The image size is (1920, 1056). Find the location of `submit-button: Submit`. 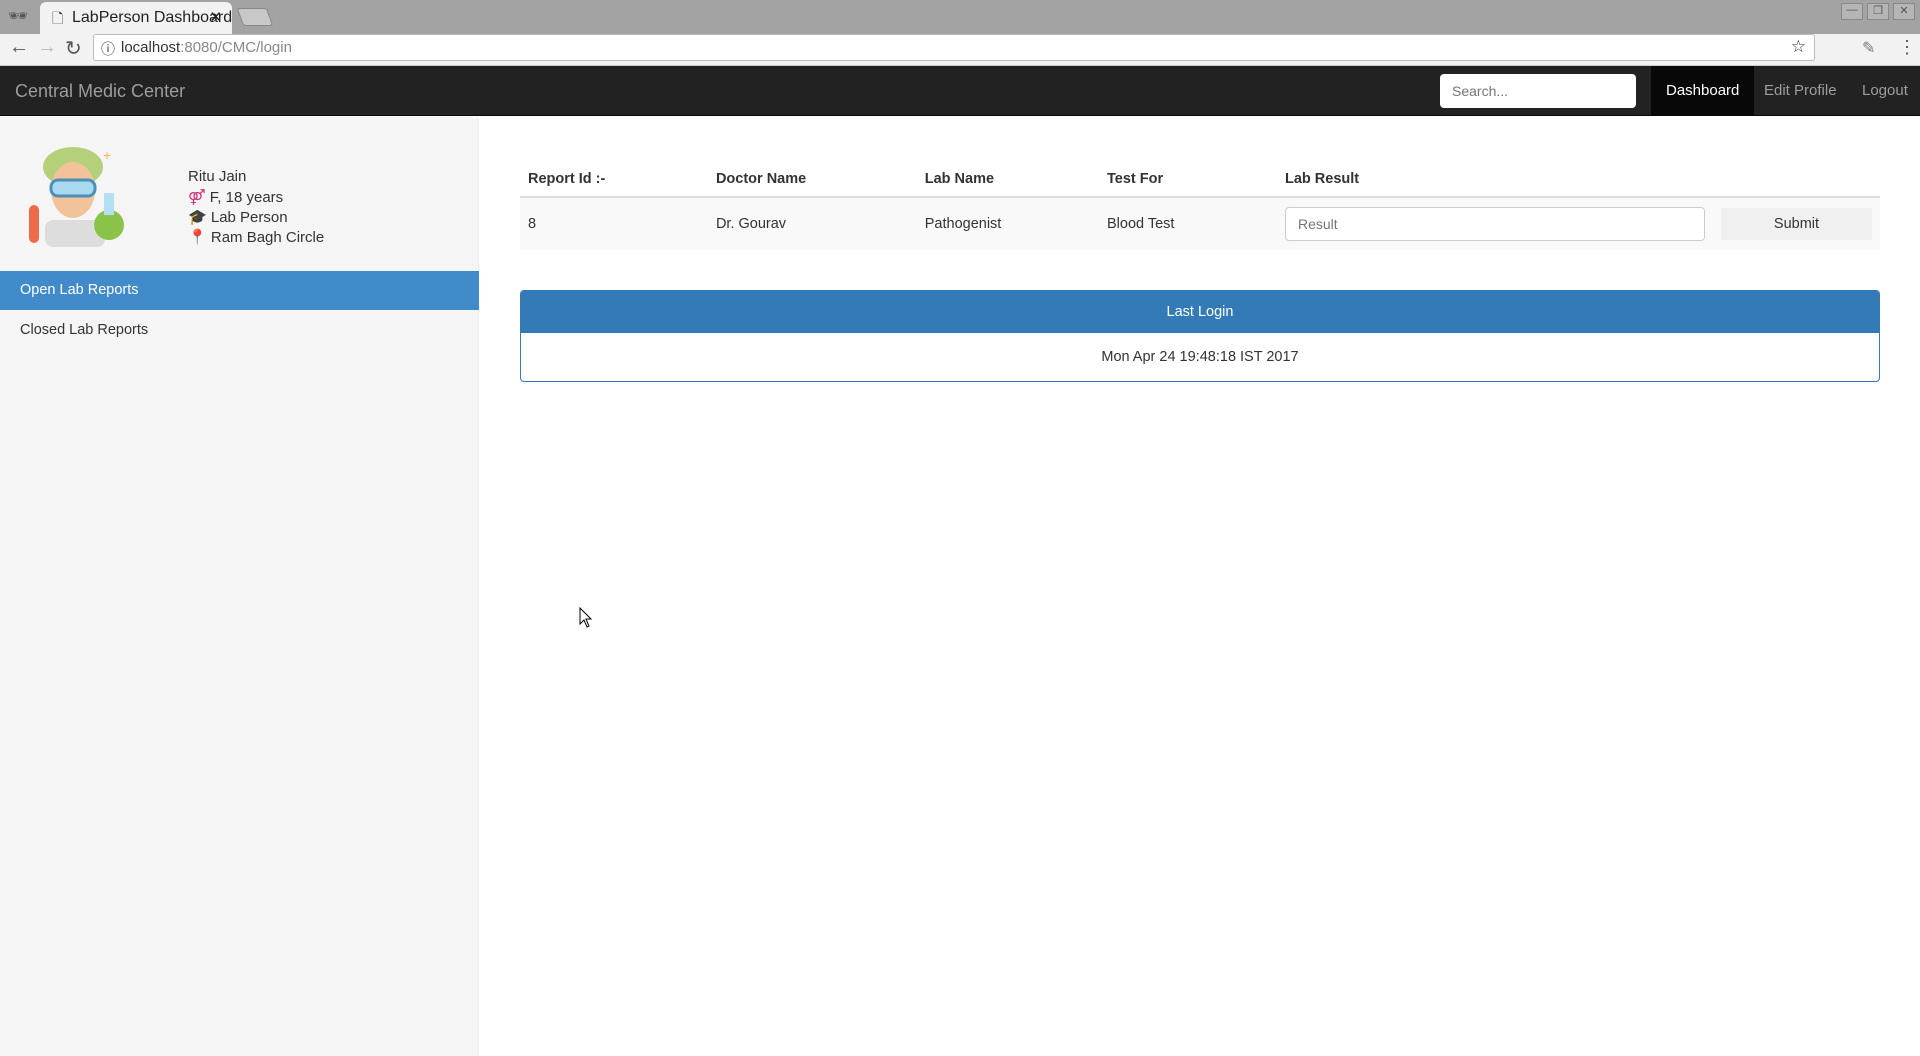

submit-button: Submit is located at coordinates (1796, 224).